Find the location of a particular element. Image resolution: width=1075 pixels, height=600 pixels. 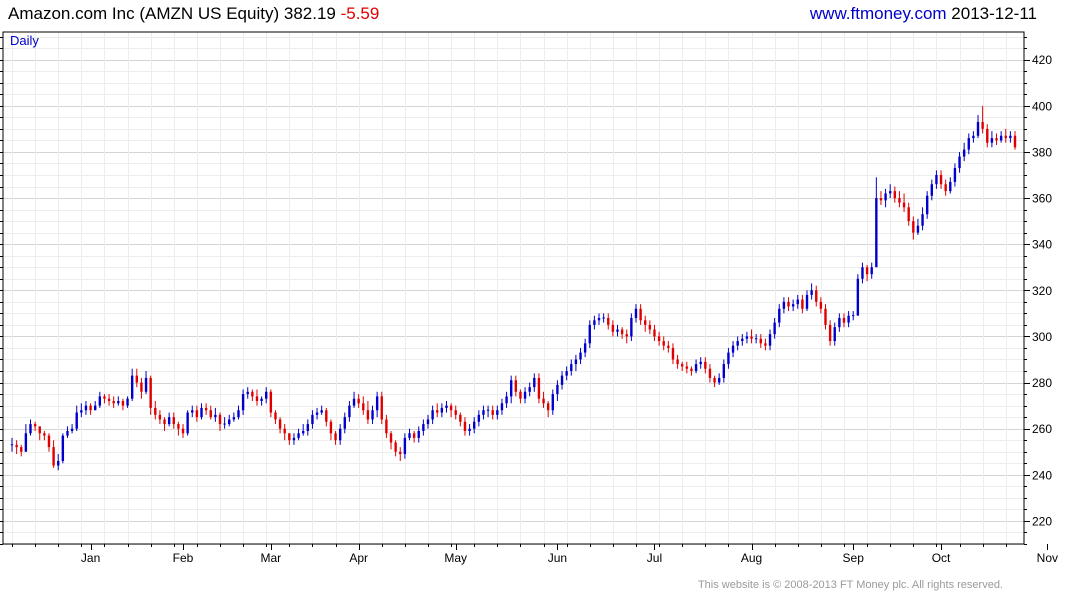

x-tick-label: Jul is located at coordinates (654, 558).